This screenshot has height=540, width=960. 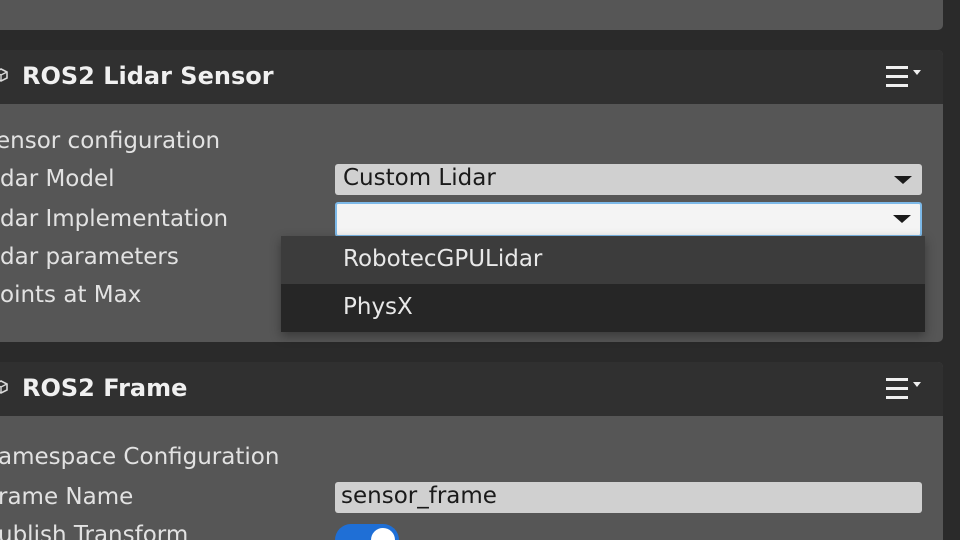 What do you see at coordinates (71, 295) in the screenshot?
I see `points-at-max-label: oints at Max` at bounding box center [71, 295].